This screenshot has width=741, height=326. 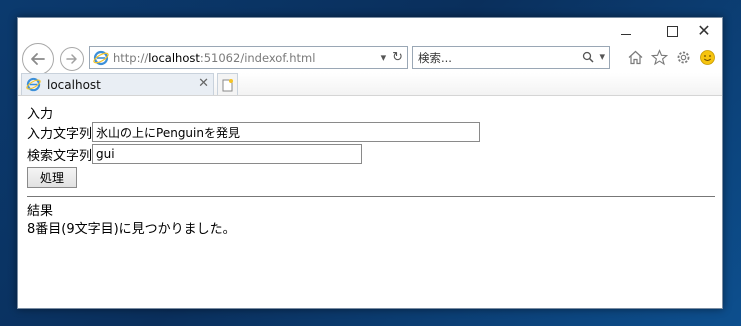 I want to click on address-dropdown-icon: ▾, so click(x=384, y=57).